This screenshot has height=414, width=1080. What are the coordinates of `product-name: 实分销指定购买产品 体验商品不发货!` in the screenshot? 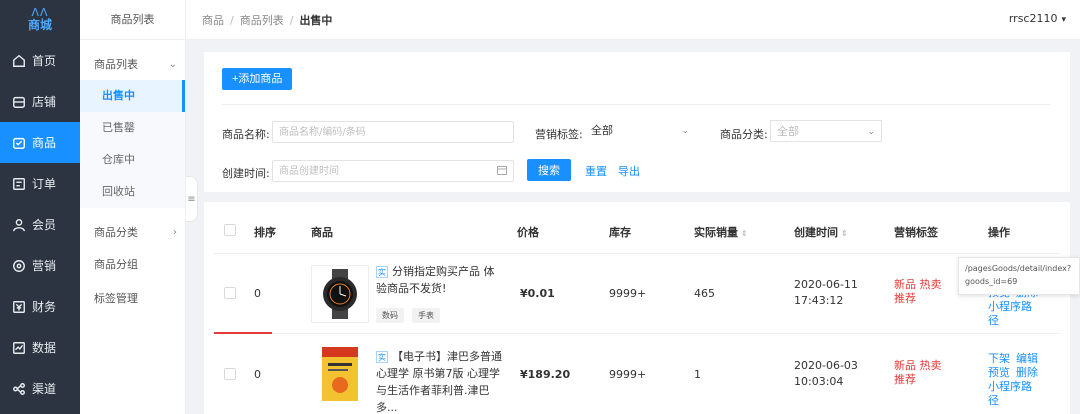 It's located at (439, 280).